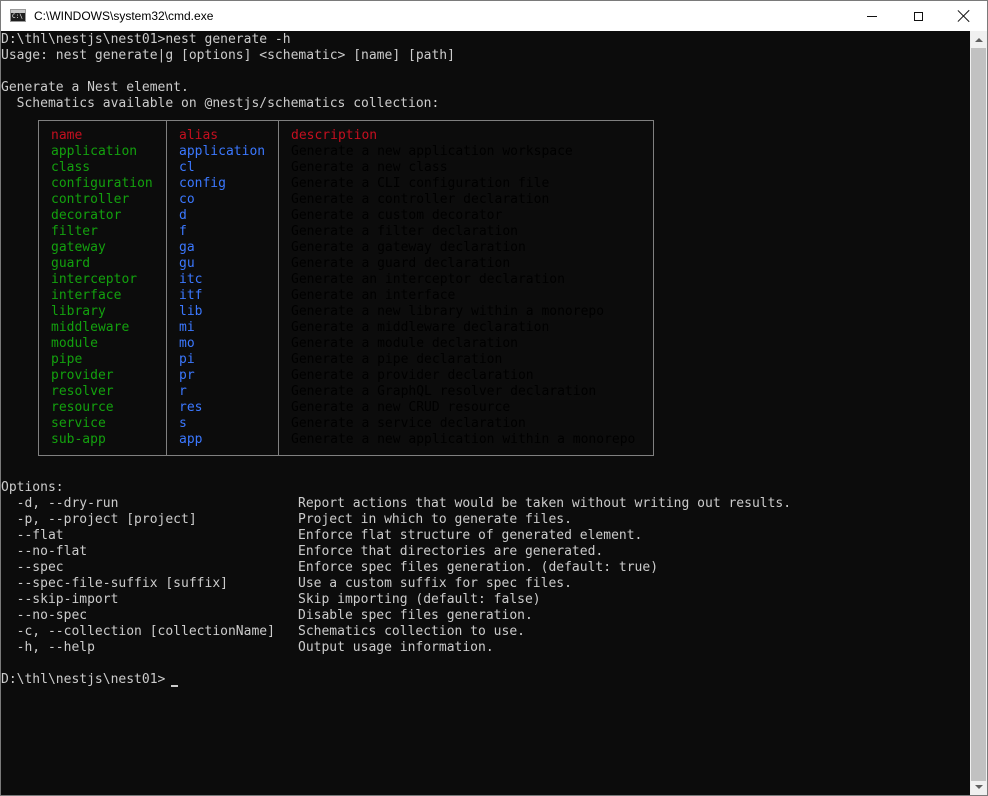 The width and height of the screenshot is (988, 796). What do you see at coordinates (397, 359) in the screenshot?
I see `row-description: Generate a pipe declaration` at bounding box center [397, 359].